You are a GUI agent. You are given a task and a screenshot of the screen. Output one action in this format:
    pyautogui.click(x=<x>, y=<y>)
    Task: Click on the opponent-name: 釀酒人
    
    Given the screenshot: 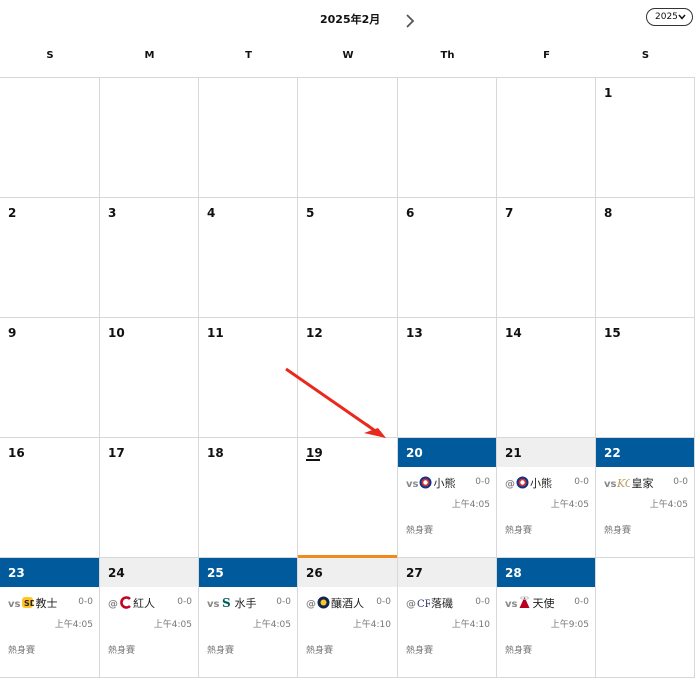 What is the action you would take?
    pyautogui.click(x=347, y=603)
    